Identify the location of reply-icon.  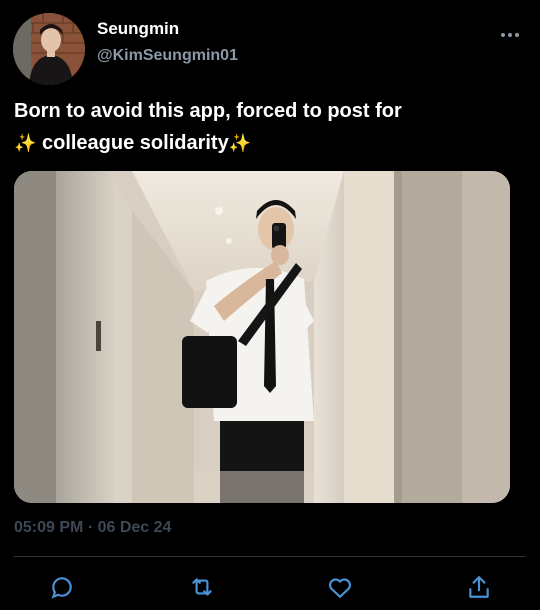
(62, 589).